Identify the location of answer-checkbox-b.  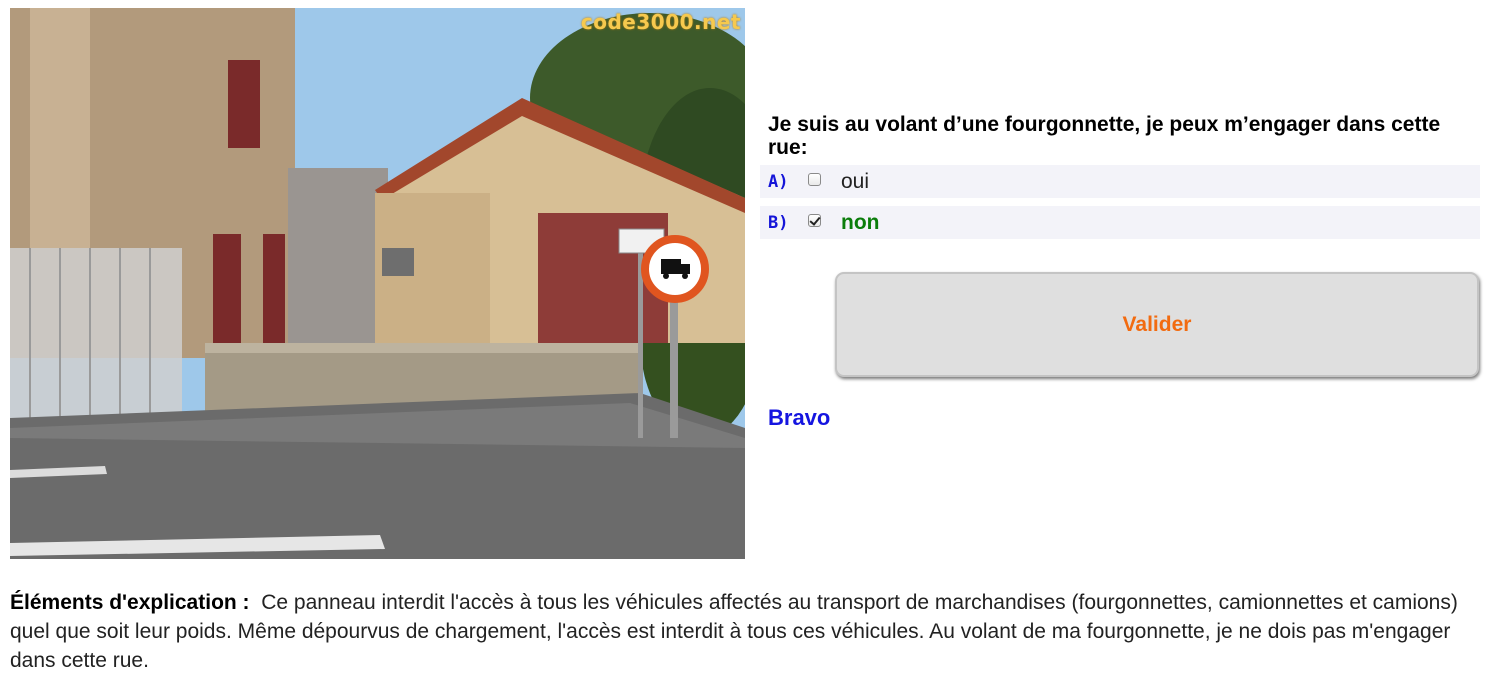
(814, 220).